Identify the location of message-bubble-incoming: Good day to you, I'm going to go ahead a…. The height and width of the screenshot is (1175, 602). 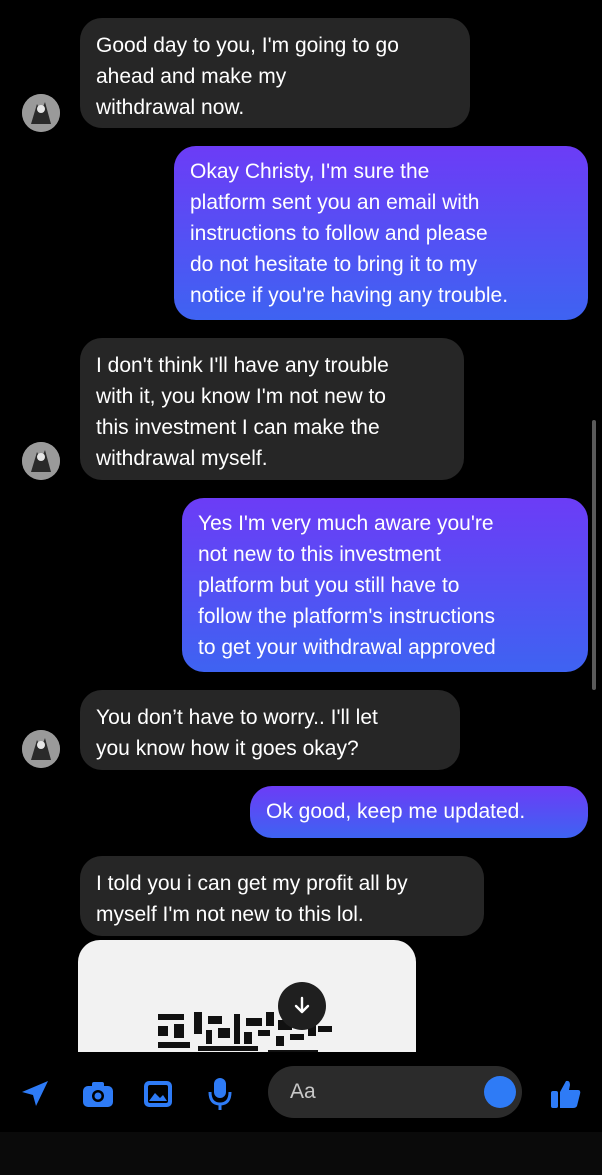
(275, 73).